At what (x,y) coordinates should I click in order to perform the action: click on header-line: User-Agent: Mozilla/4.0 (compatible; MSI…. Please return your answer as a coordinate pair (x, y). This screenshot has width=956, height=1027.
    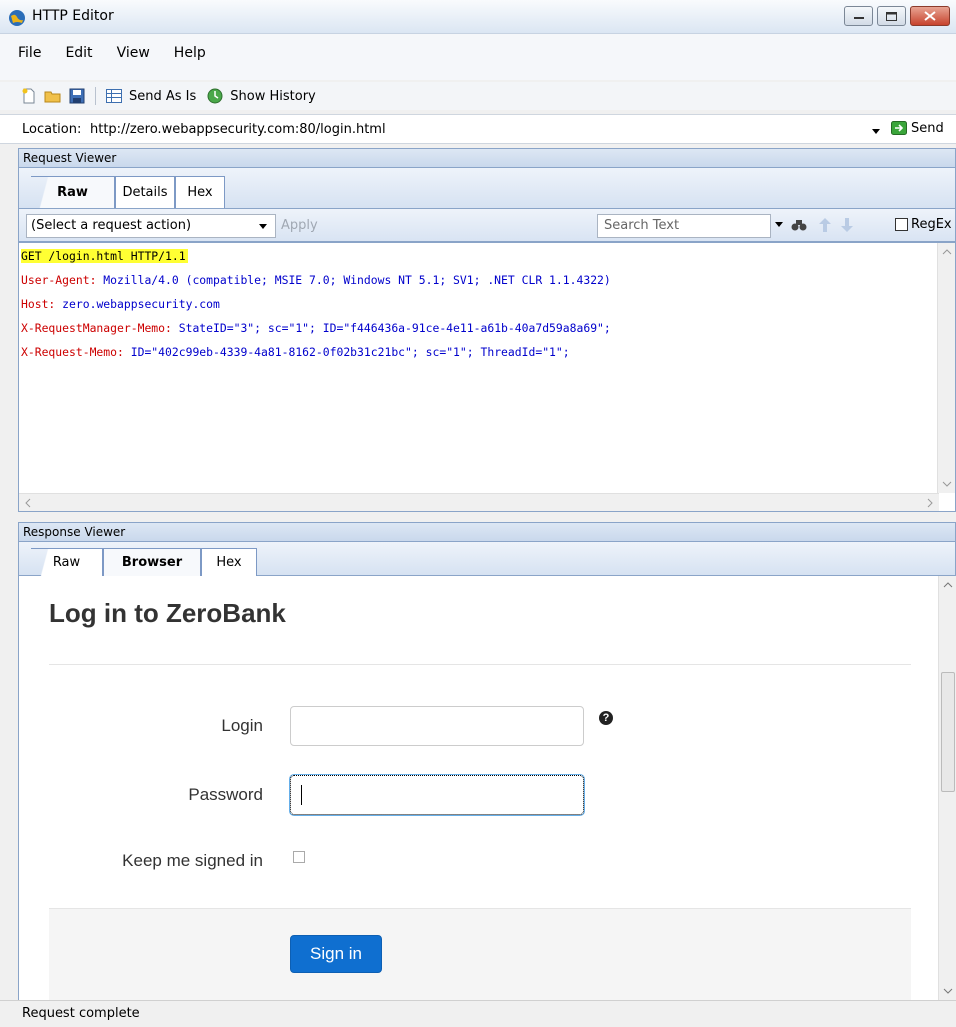
    Looking at the image, I should click on (316, 280).